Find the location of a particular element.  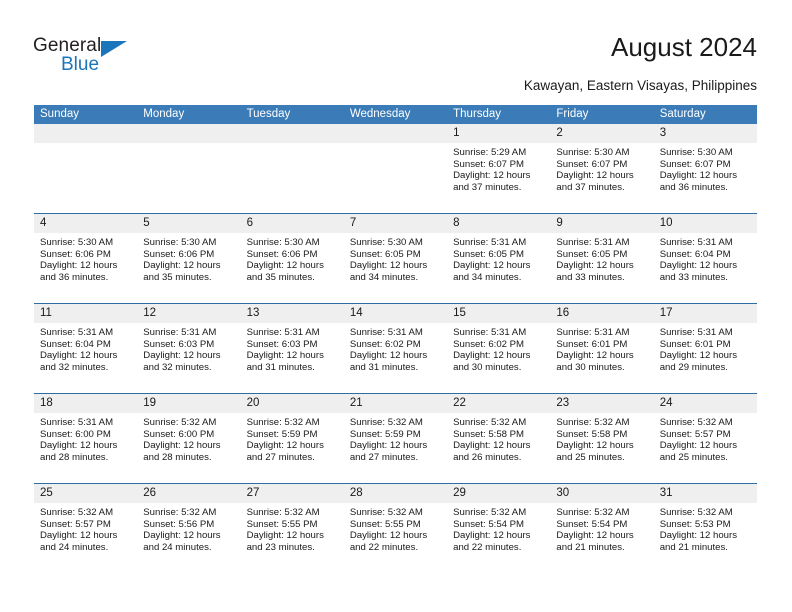

day-number-band: 10 is located at coordinates (705, 223).